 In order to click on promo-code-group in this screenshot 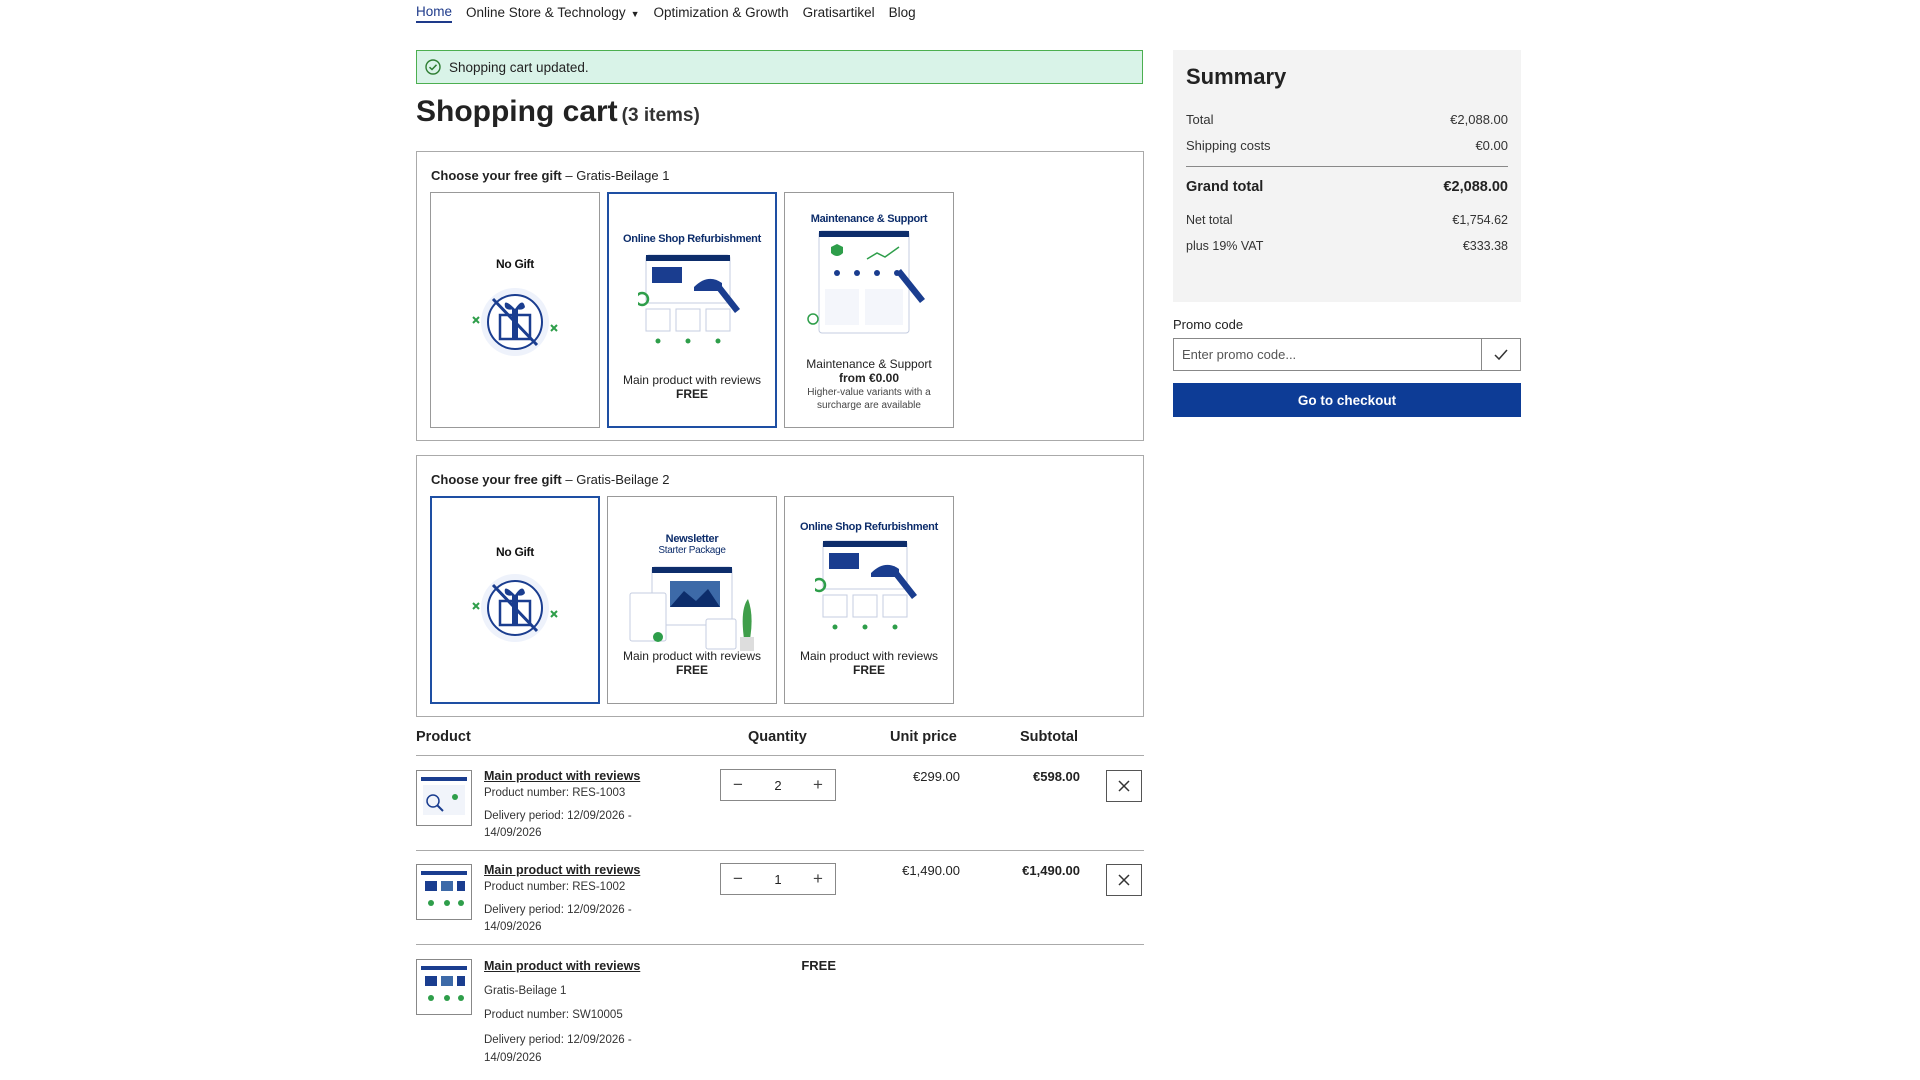, I will do `click(1347, 354)`.